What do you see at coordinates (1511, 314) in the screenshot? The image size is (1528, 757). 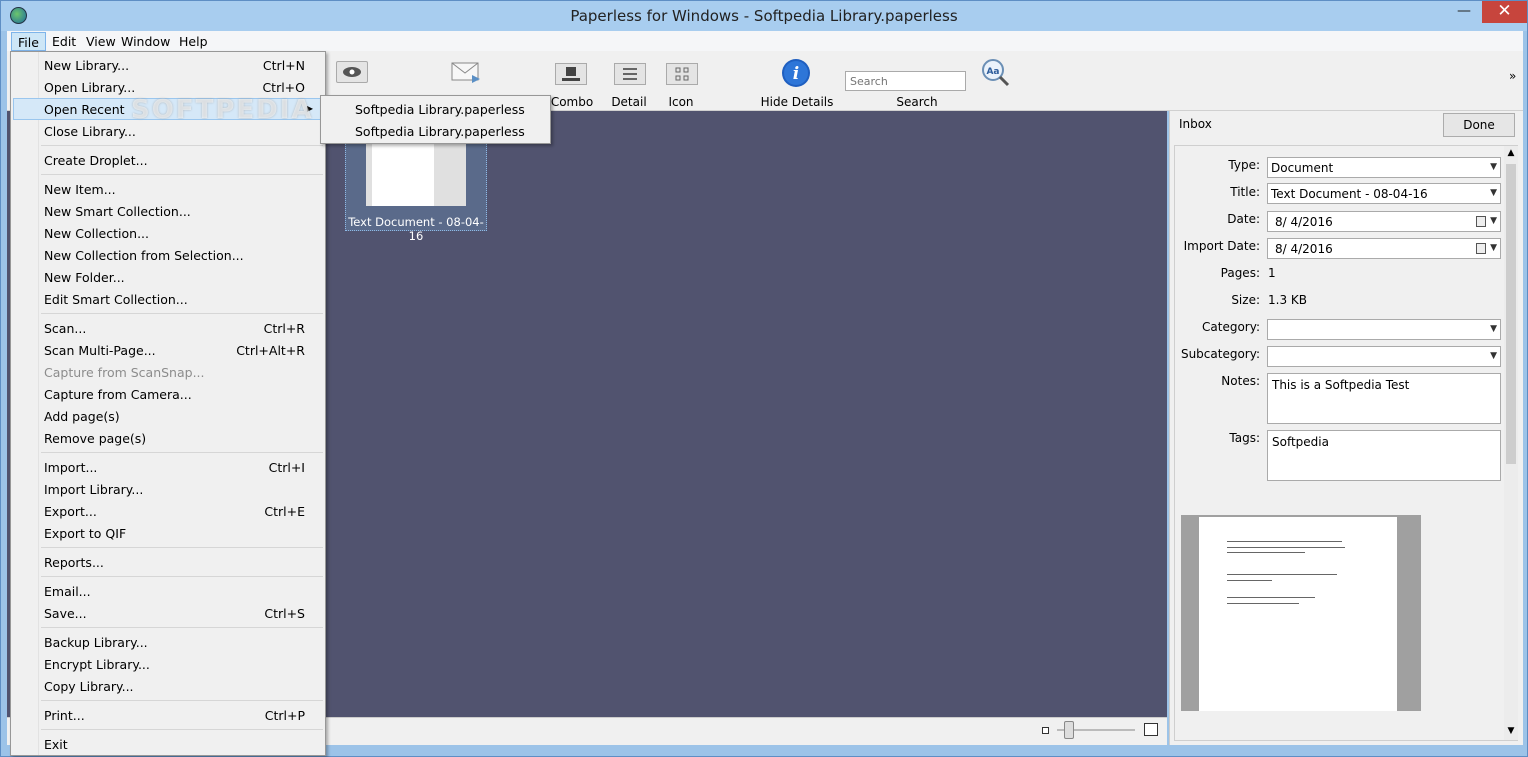 I see `scrollbar-thumb` at bounding box center [1511, 314].